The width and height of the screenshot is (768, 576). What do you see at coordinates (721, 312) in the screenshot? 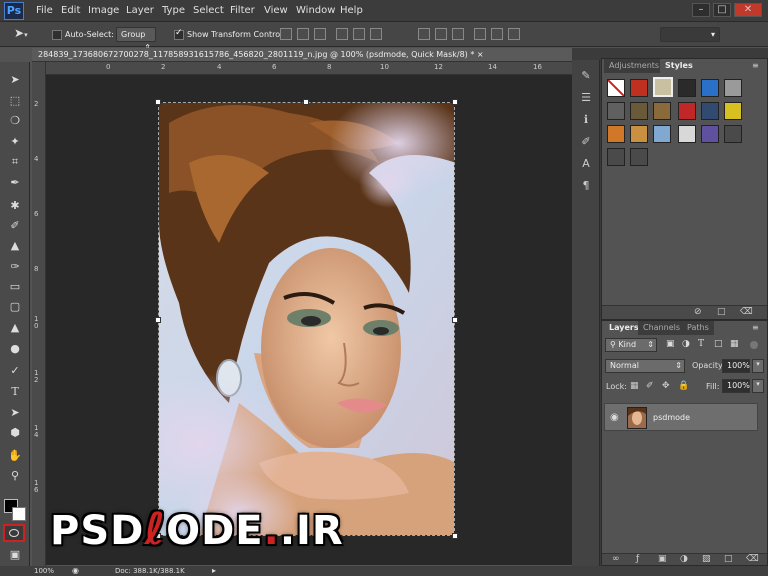
I see `new-style-icon: □` at bounding box center [721, 312].